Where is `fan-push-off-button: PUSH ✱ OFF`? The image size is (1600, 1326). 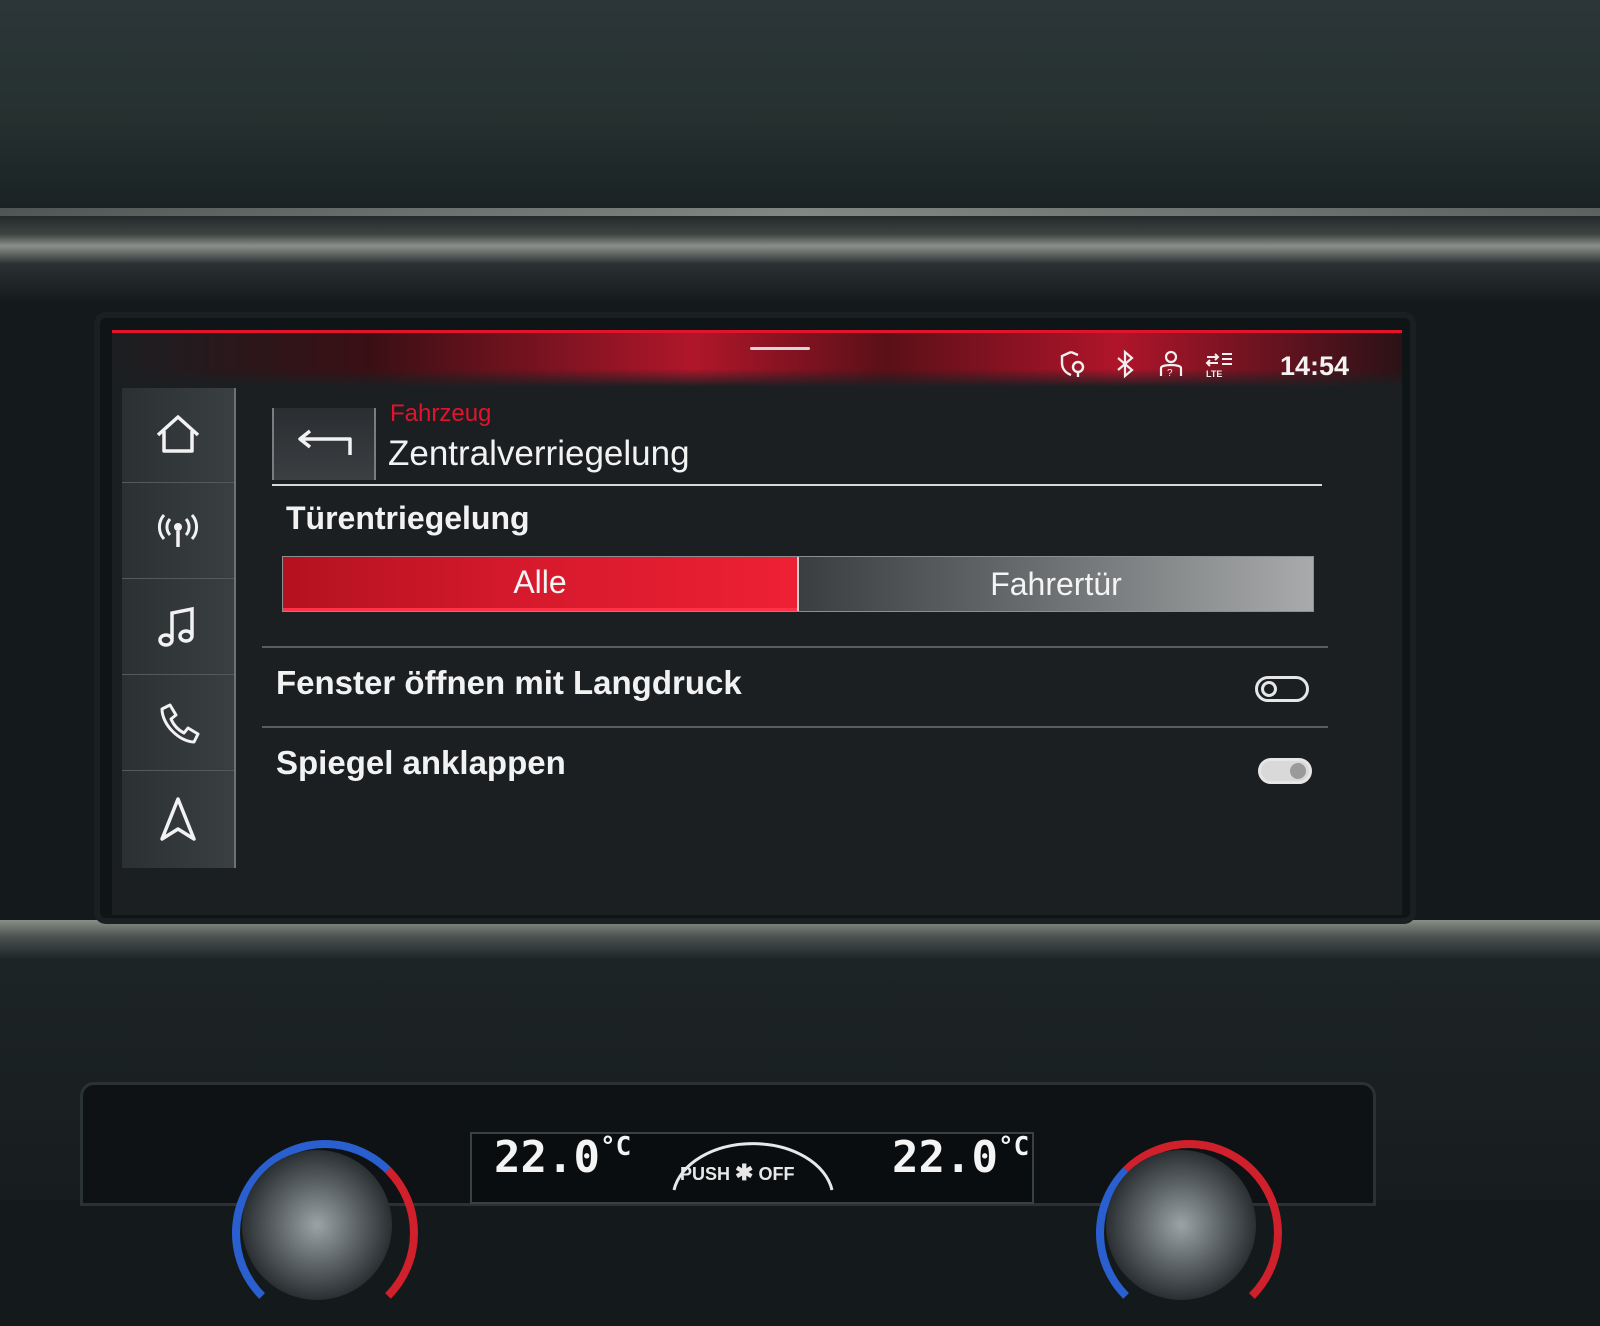
fan-push-off-button: PUSH ✱ OFF is located at coordinates (737, 1173).